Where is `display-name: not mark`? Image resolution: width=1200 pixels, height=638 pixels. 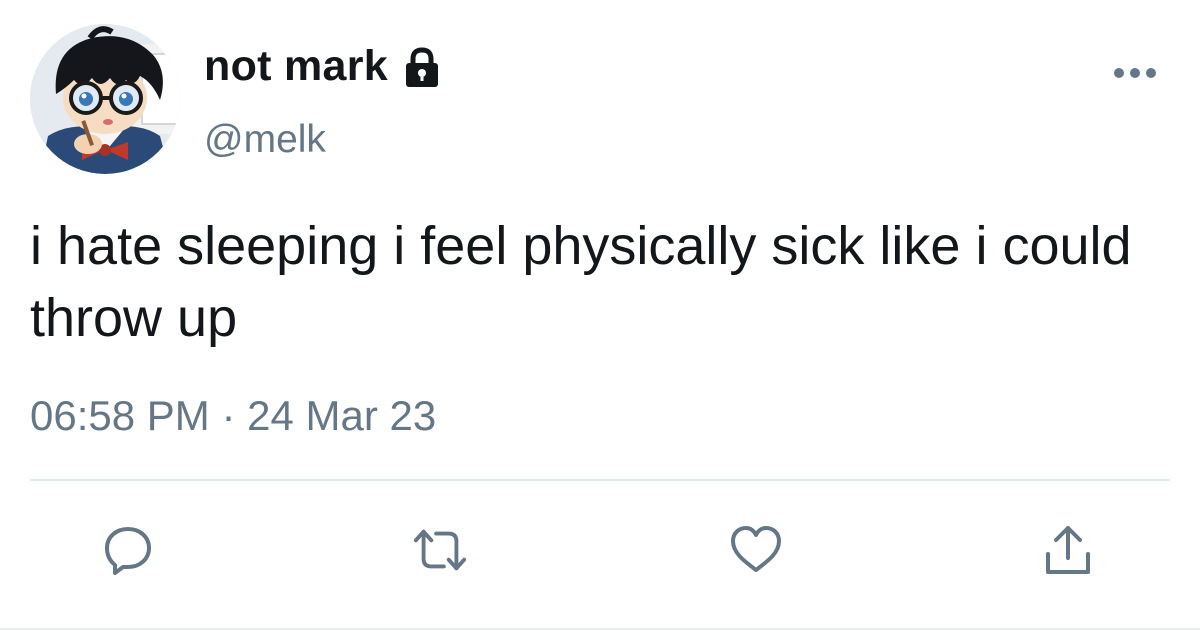
display-name: not mark is located at coordinates (296, 66).